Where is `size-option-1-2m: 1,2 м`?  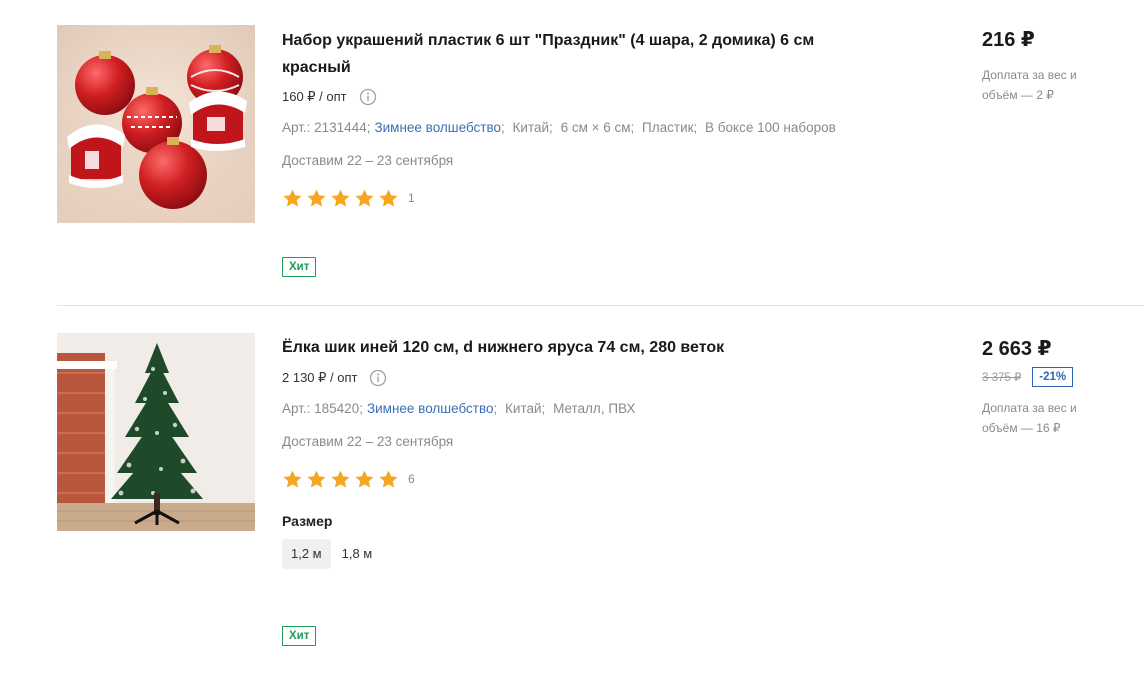
size-option-1-2m: 1,2 м is located at coordinates (306, 554).